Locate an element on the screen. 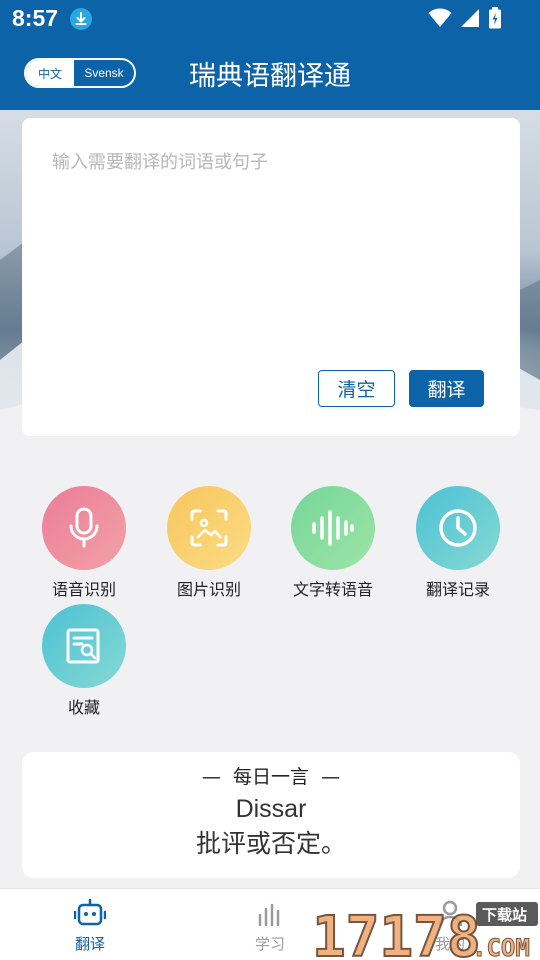  dash-right: — is located at coordinates (325, 777).